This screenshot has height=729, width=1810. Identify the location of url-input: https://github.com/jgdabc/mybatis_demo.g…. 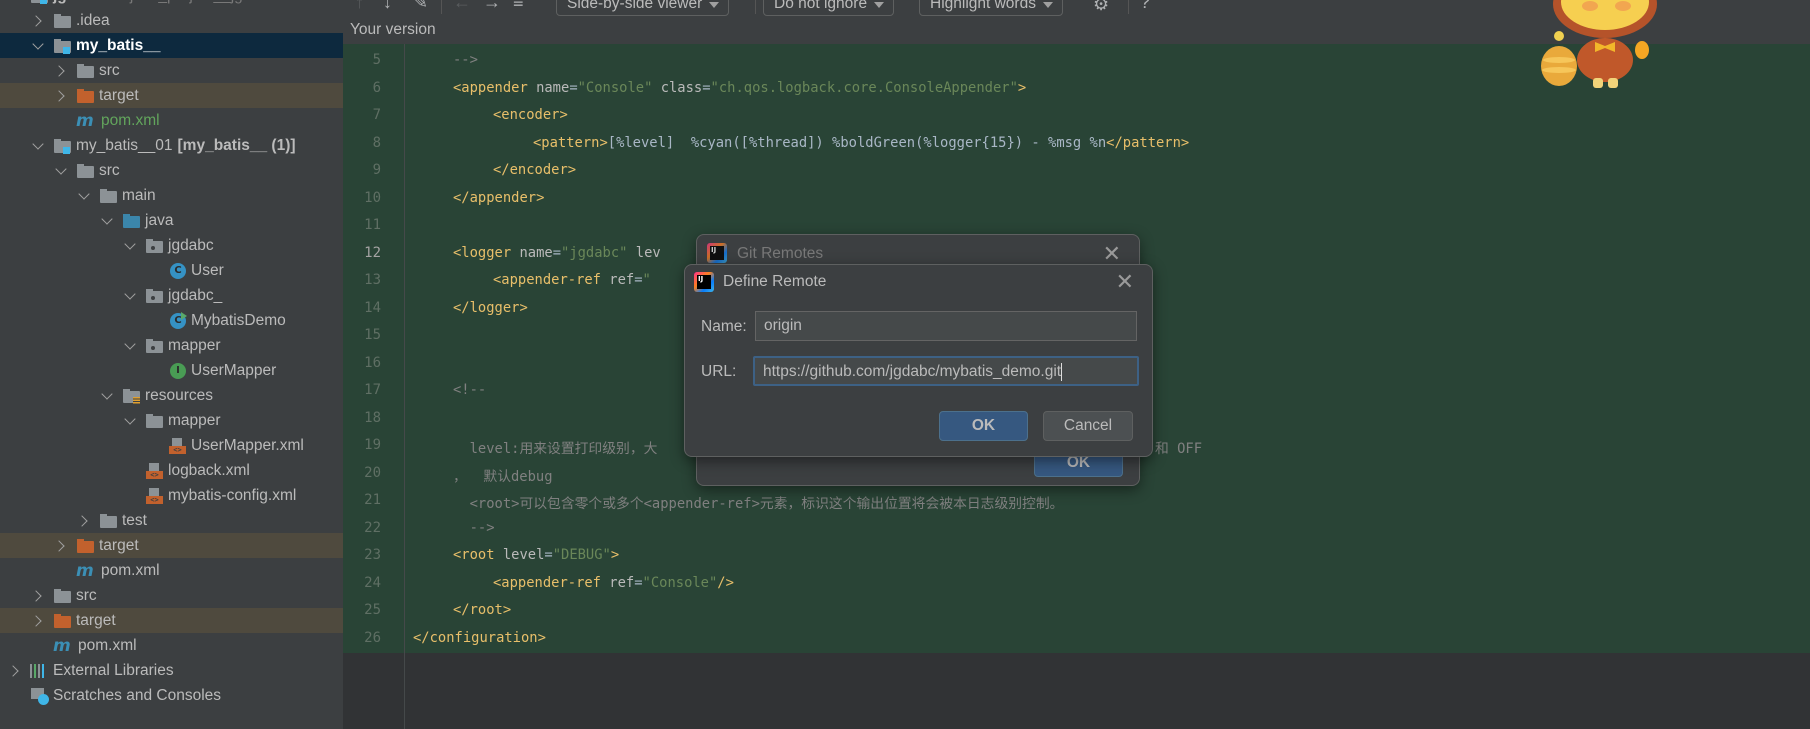
(946, 371).